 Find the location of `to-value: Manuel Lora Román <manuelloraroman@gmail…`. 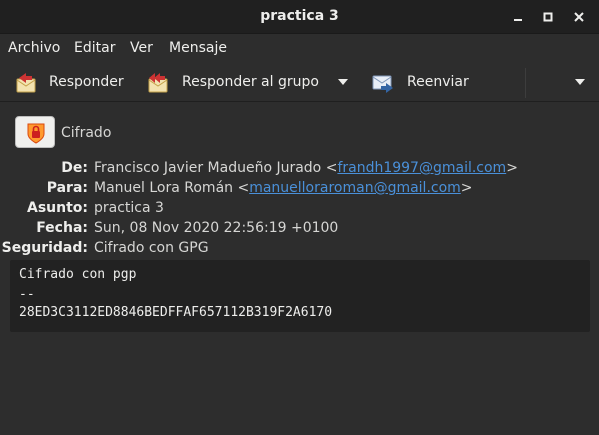

to-value: Manuel Lora Román <manuelloraroman@gmail… is located at coordinates (283, 188).